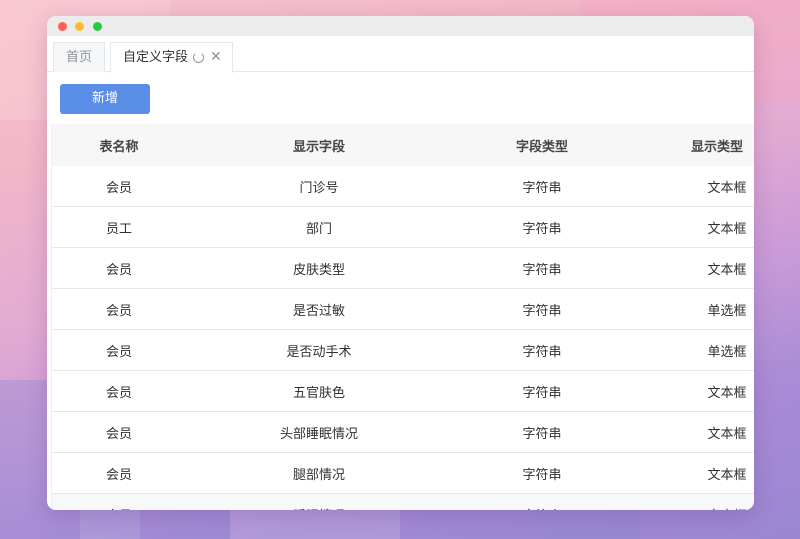 The image size is (800, 539). Describe the element at coordinates (403, 473) in the screenshot. I see `table-row: 会员 腿部情况 字符串 文本框` at that location.